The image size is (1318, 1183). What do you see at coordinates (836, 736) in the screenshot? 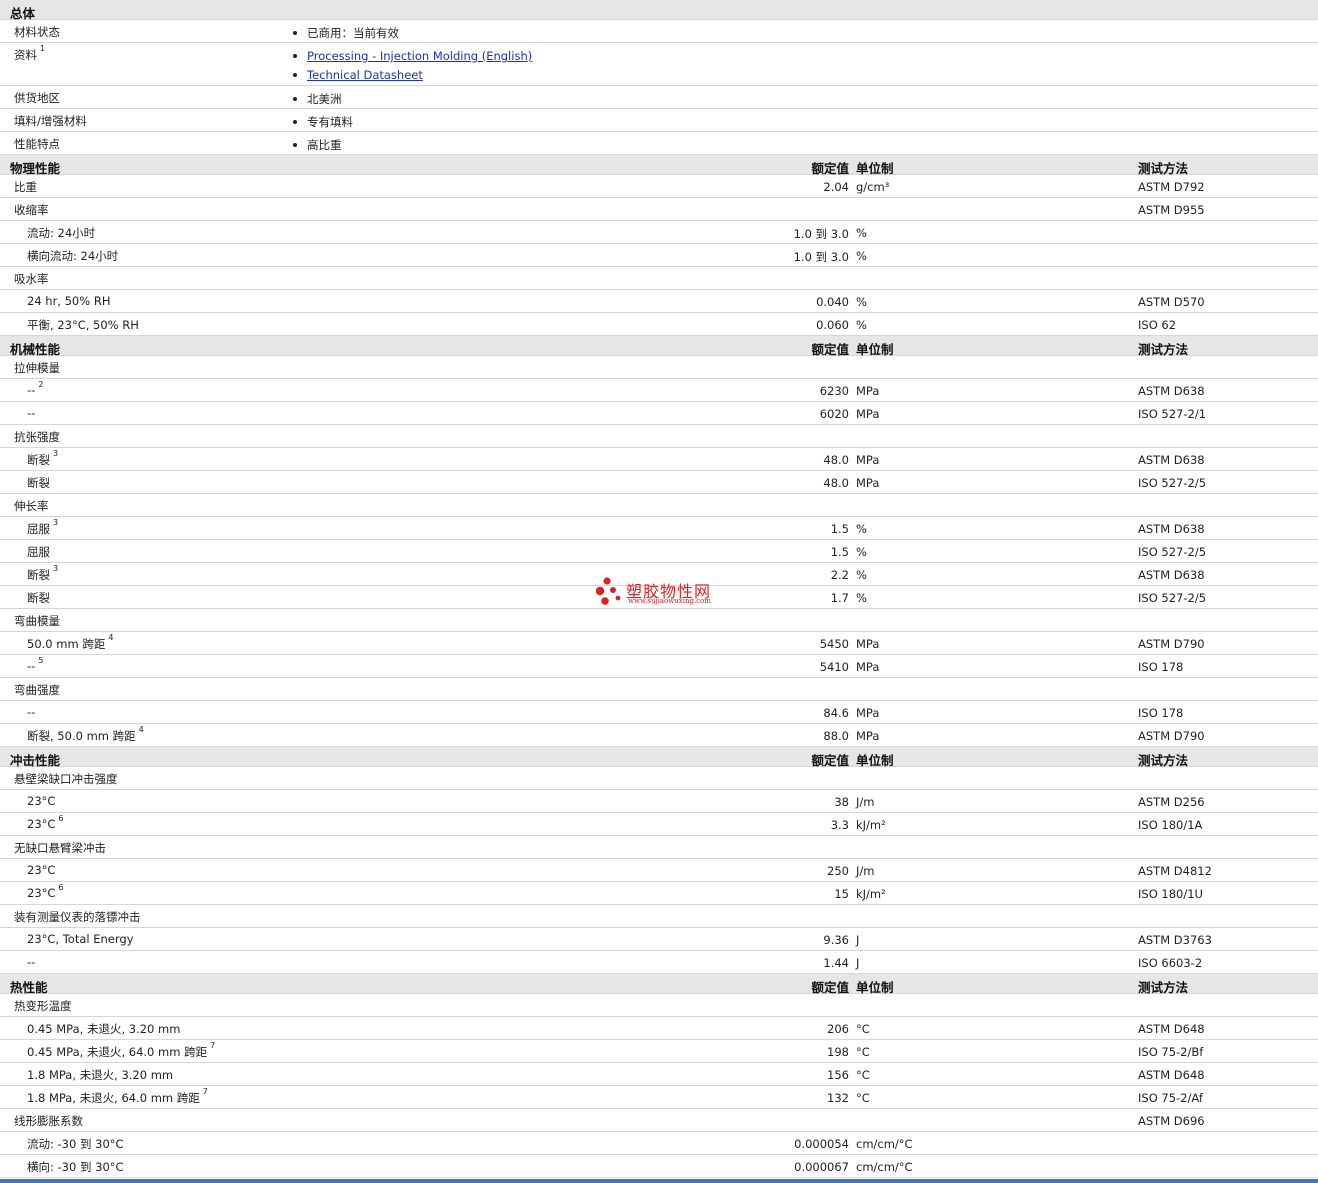
I see `nominal-value: 88.0` at bounding box center [836, 736].